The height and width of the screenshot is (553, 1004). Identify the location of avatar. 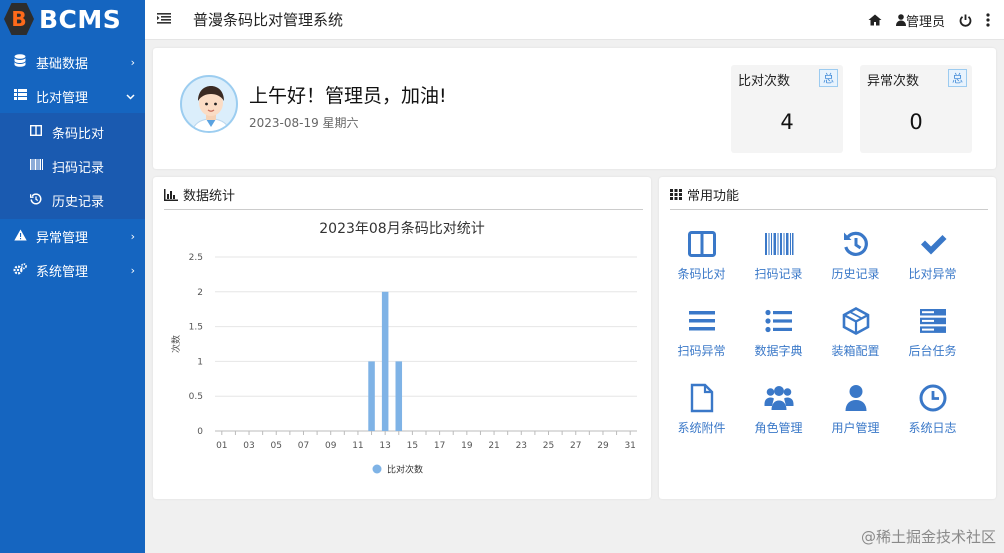
(209, 104).